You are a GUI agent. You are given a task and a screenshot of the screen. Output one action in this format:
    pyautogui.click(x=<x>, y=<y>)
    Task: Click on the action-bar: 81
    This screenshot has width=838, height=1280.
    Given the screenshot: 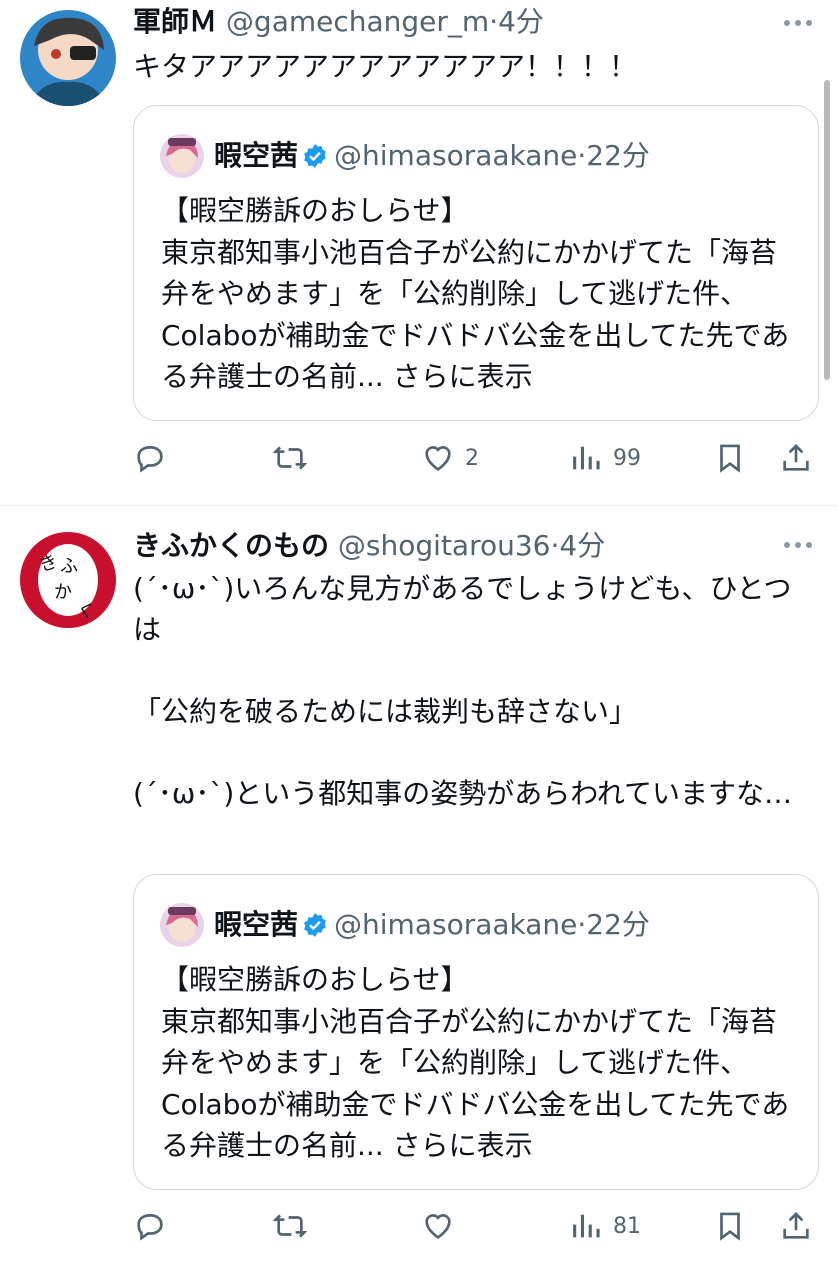 What is the action you would take?
    pyautogui.click(x=478, y=1226)
    